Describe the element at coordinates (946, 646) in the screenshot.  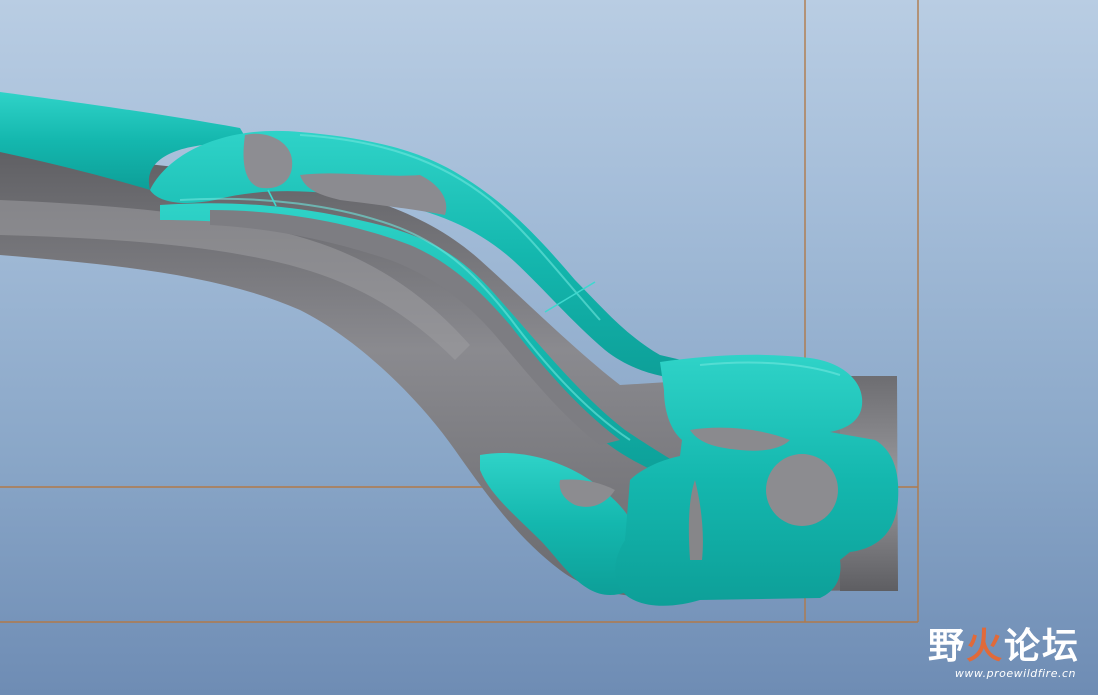
I see `watermark-char-1: 野` at that location.